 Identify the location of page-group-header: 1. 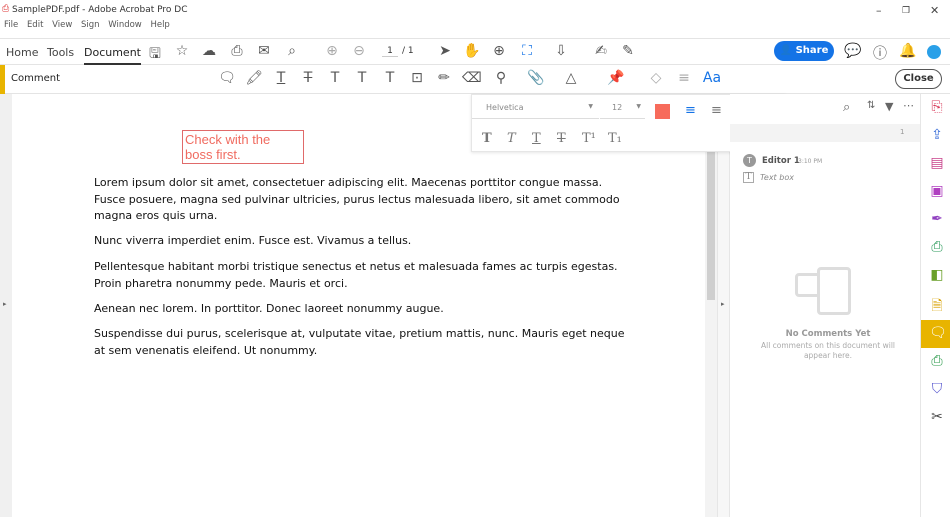
(825, 133).